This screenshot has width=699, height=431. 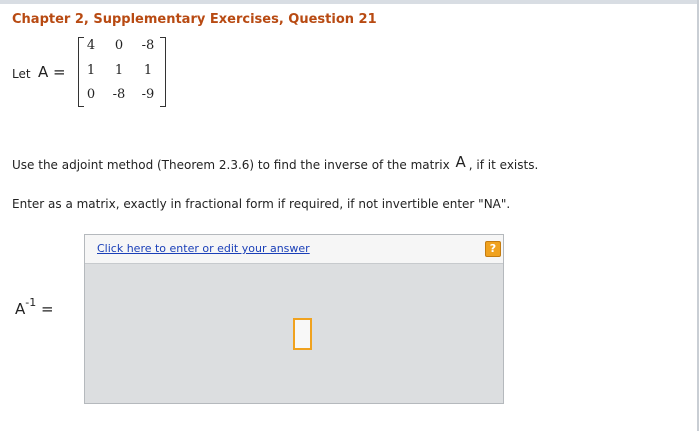 What do you see at coordinates (203, 248) in the screenshot?
I see `enter-answer-link: Click here to enter or edit your answer` at bounding box center [203, 248].